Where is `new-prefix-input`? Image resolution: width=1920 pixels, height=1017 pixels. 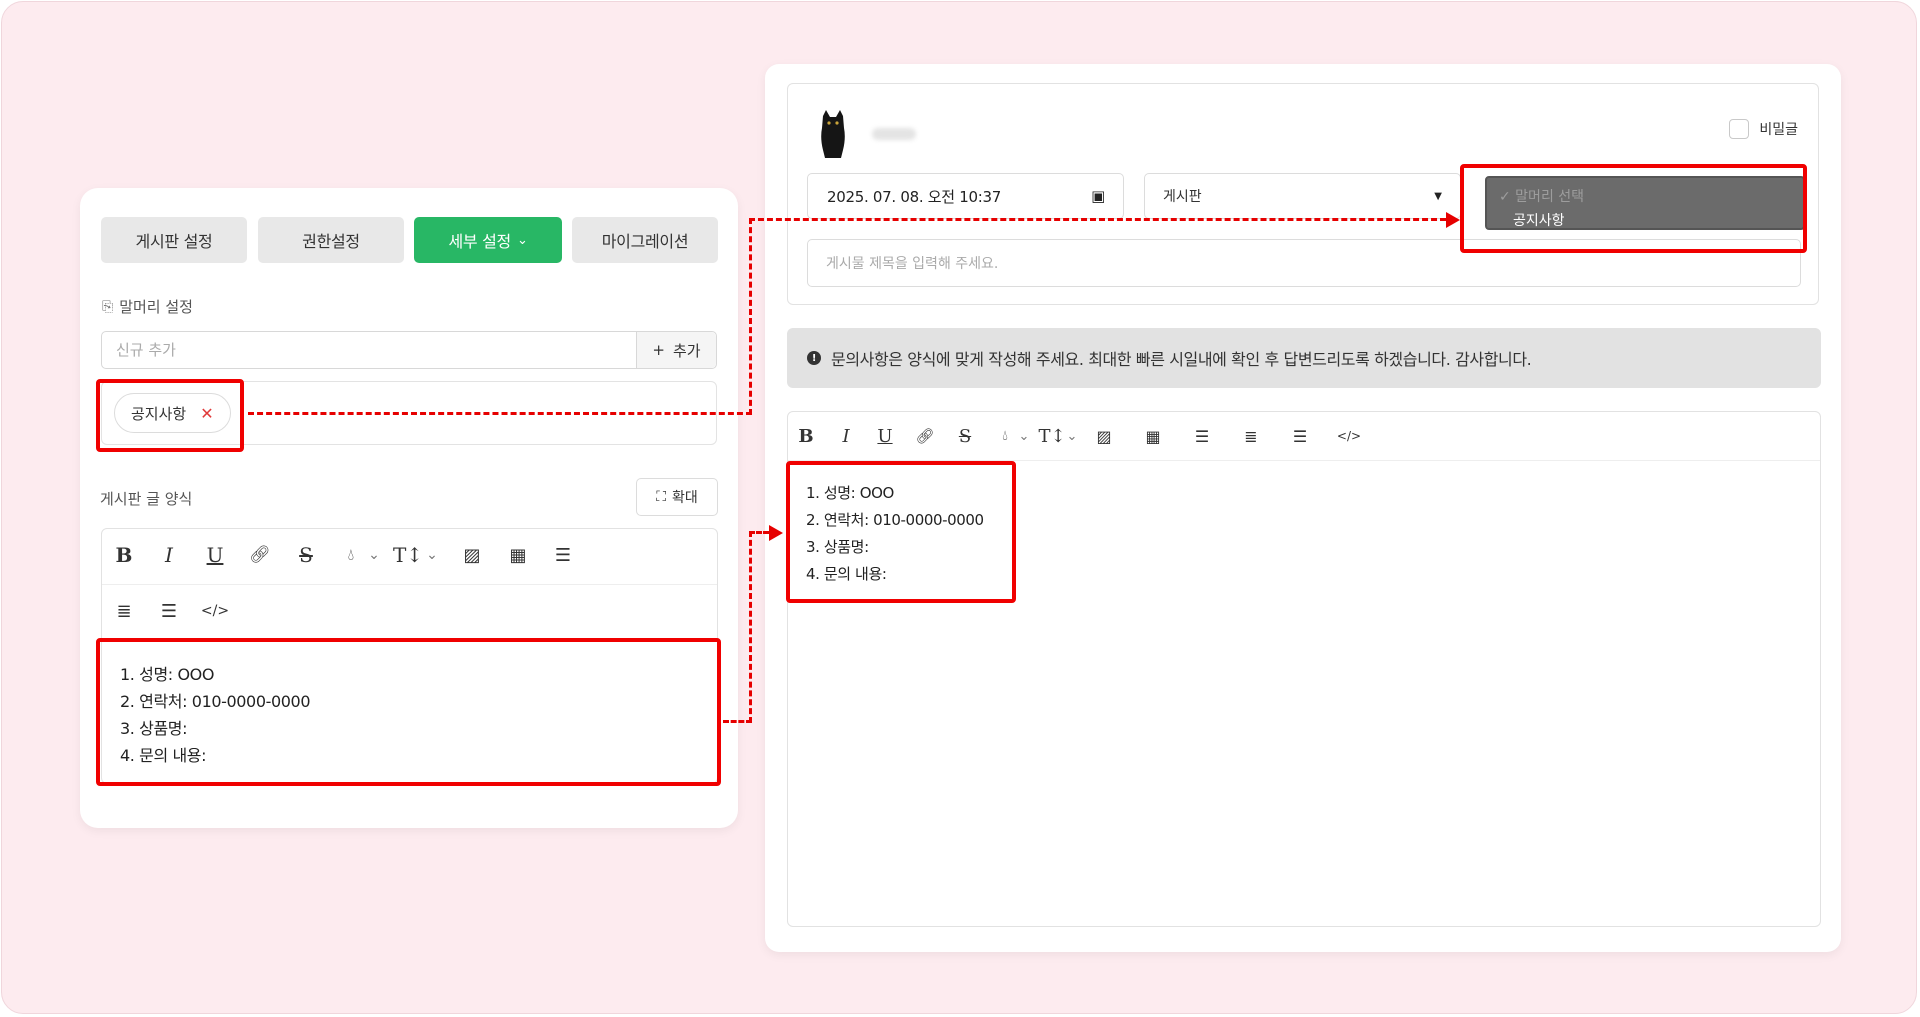 new-prefix-input is located at coordinates (369, 350).